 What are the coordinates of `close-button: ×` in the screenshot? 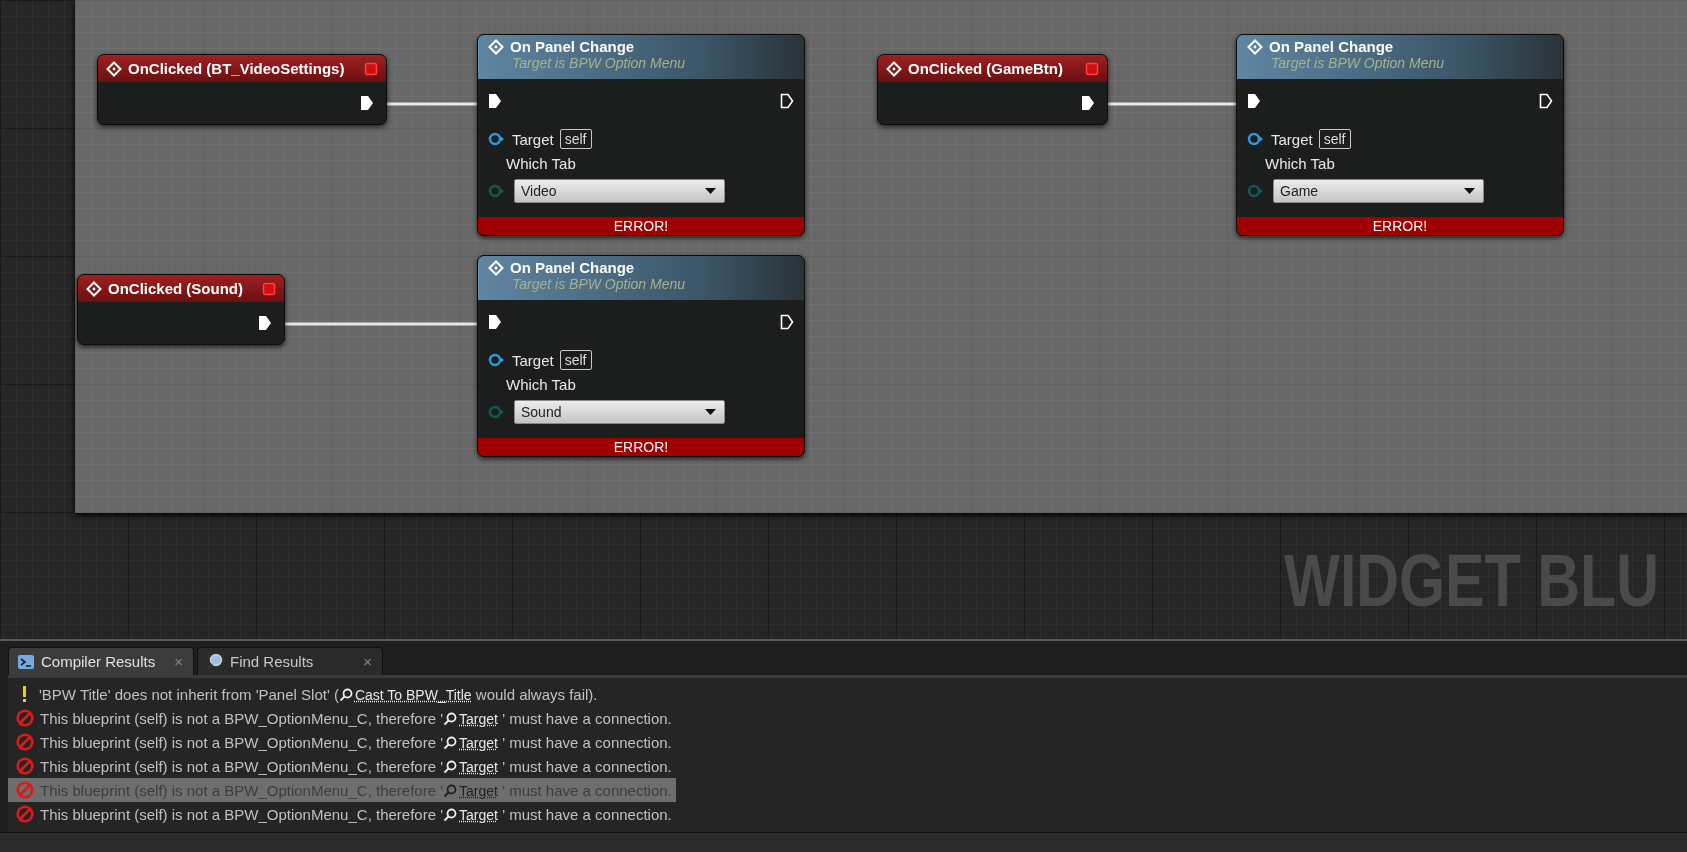 It's located at (367, 661).